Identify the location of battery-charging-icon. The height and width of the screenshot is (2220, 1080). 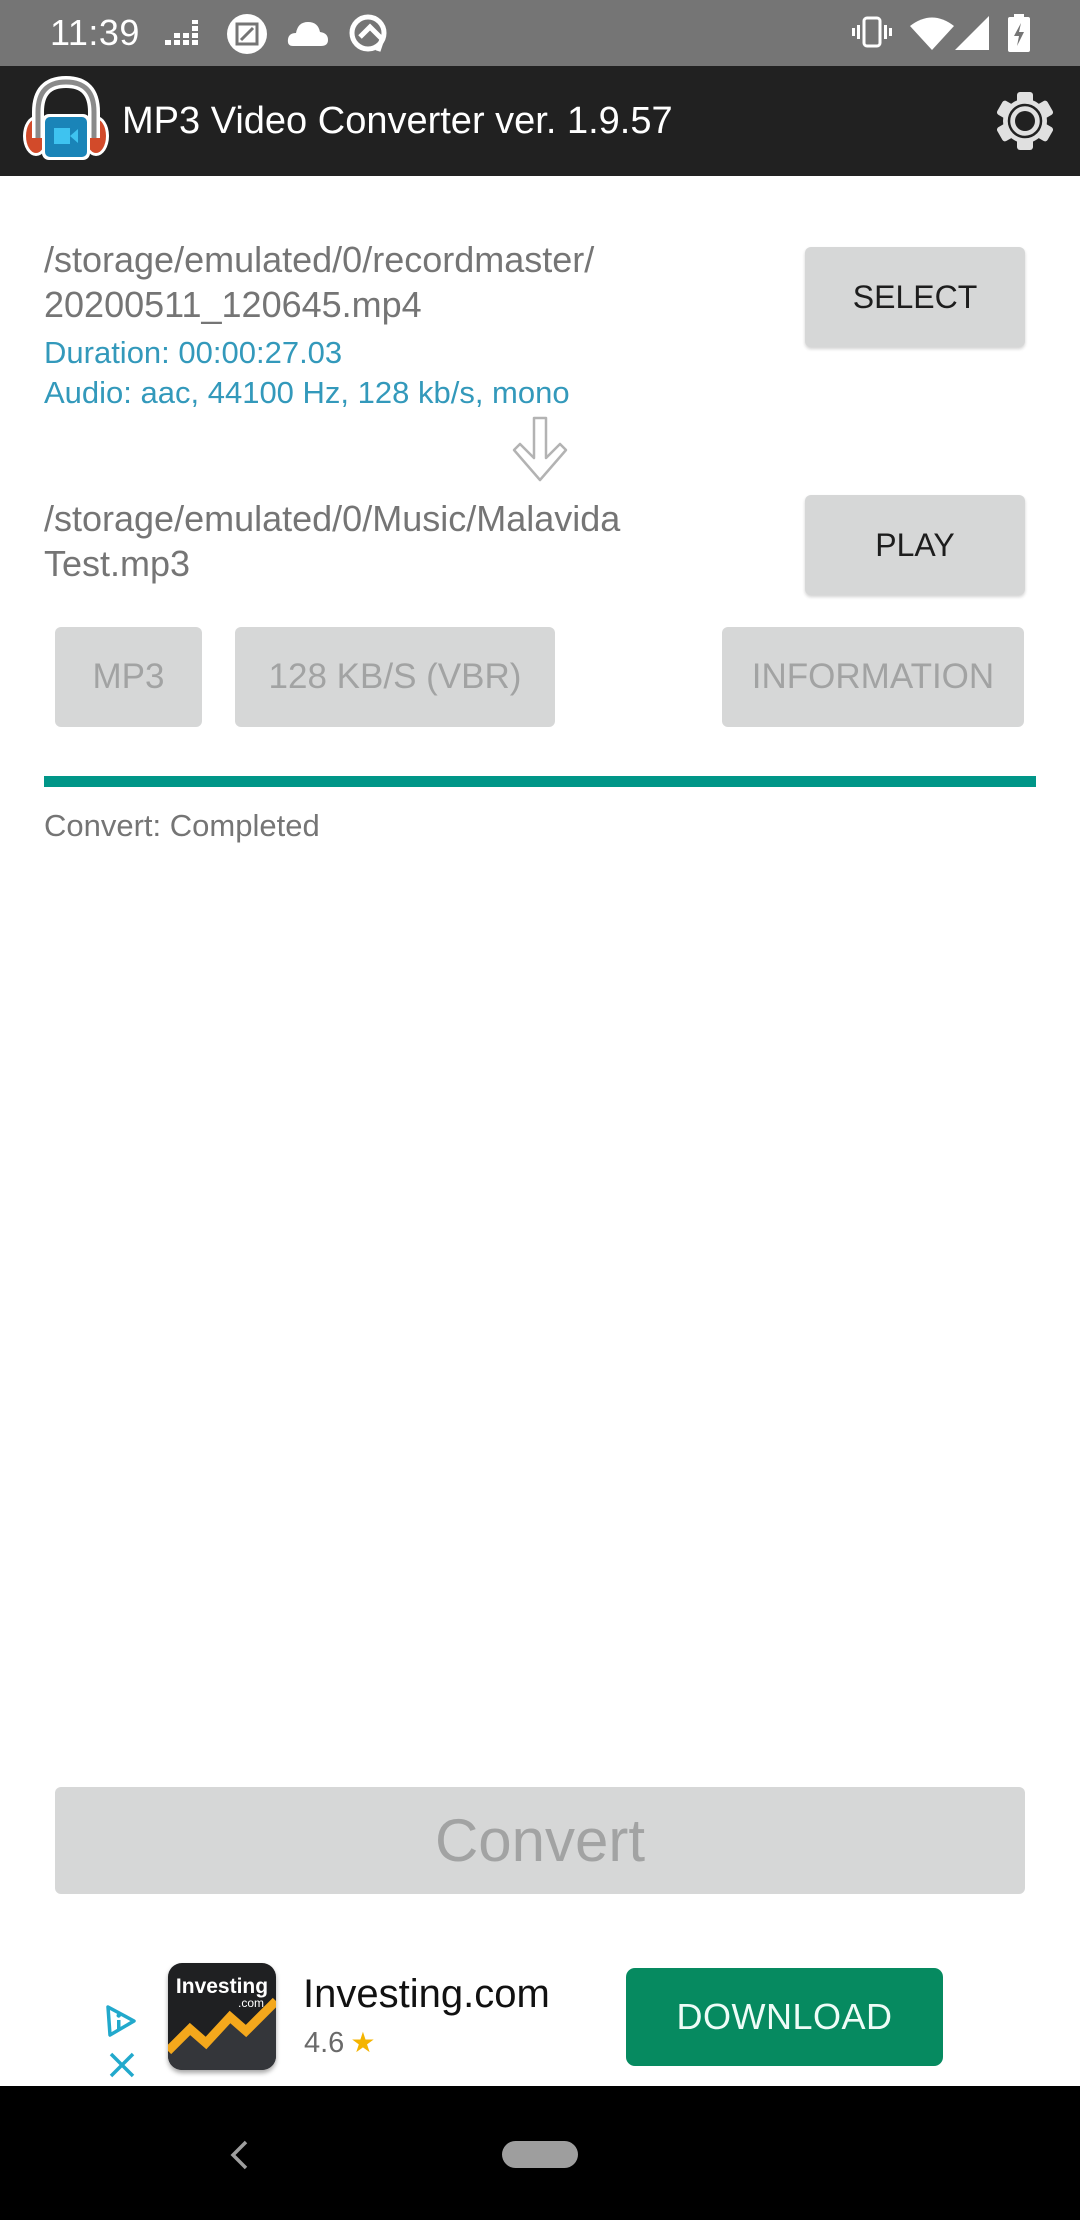
(1019, 33).